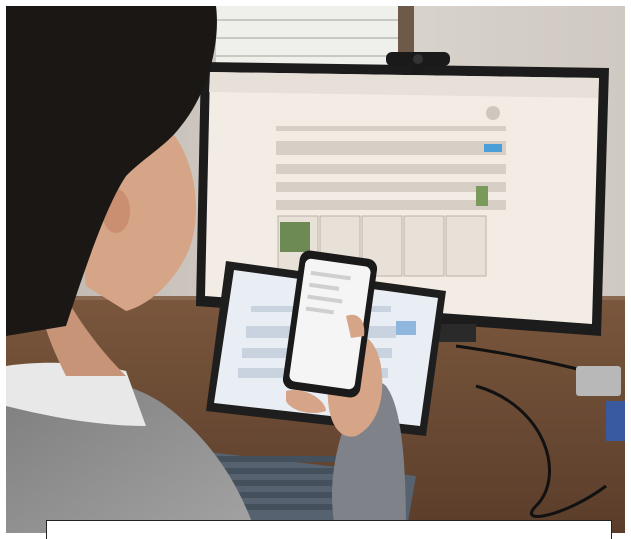 This screenshot has width=631, height=539. Describe the element at coordinates (598, 381) in the screenshot. I see `usb-hub` at that location.